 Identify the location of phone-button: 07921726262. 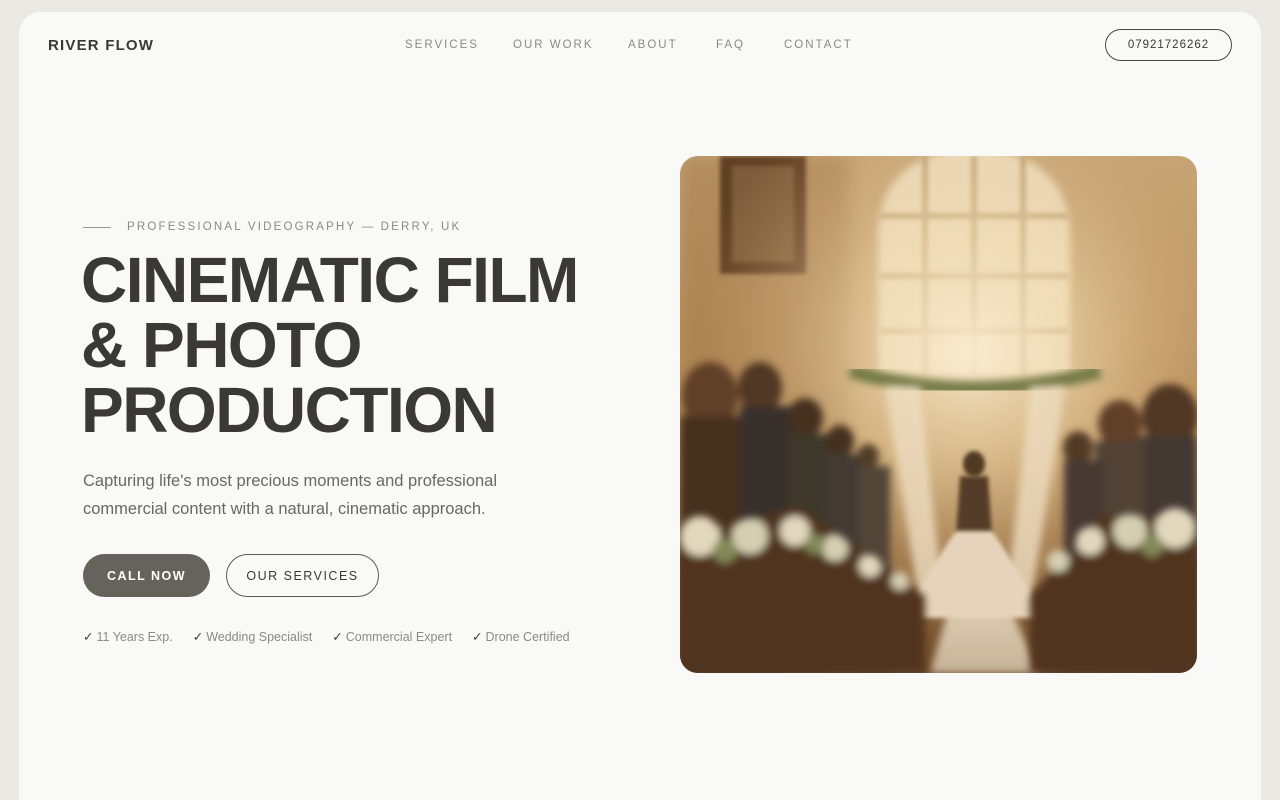
(1168, 45).